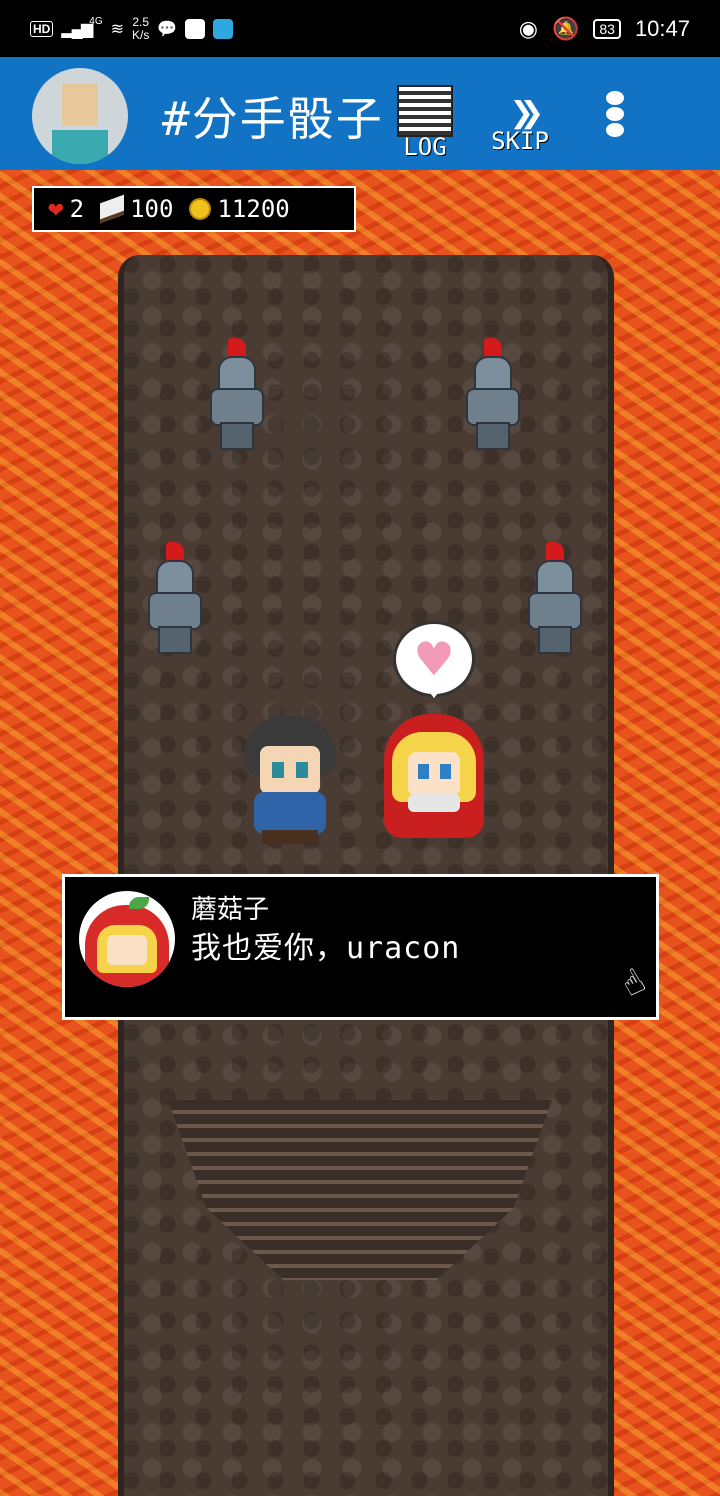 This screenshot has height=1496, width=720. I want to click on heart-emote-bubble: ♥, so click(434, 659).